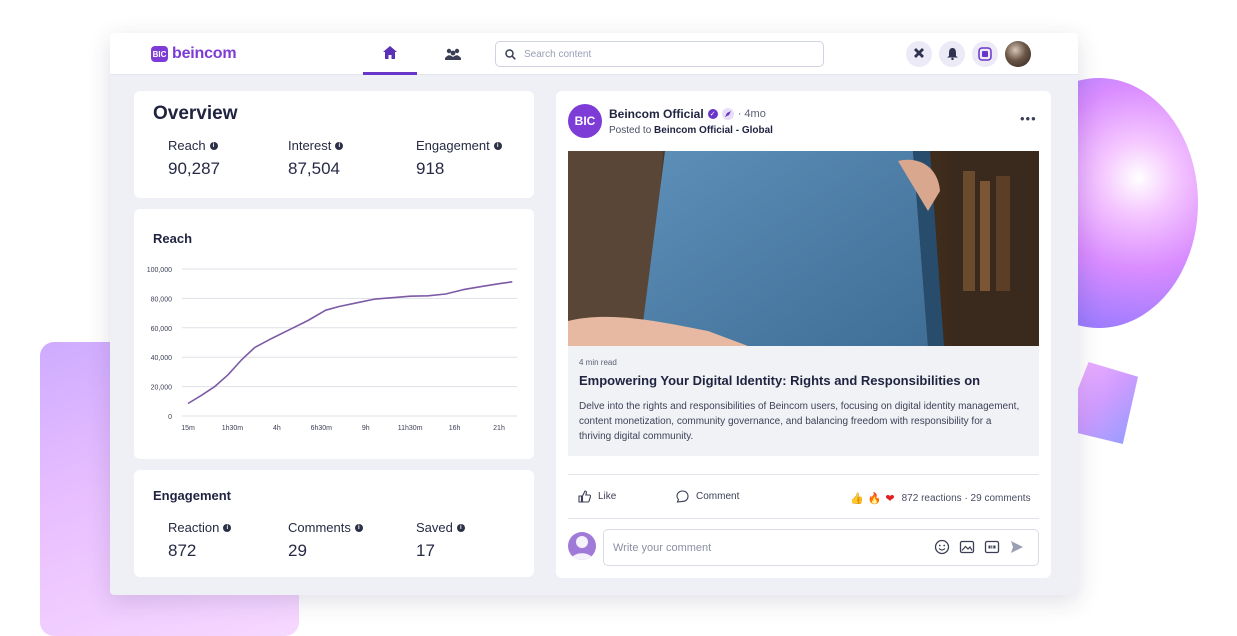 The image size is (1237, 636). What do you see at coordinates (322, 428) in the screenshot?
I see `x-tick-label: 6h30m` at bounding box center [322, 428].